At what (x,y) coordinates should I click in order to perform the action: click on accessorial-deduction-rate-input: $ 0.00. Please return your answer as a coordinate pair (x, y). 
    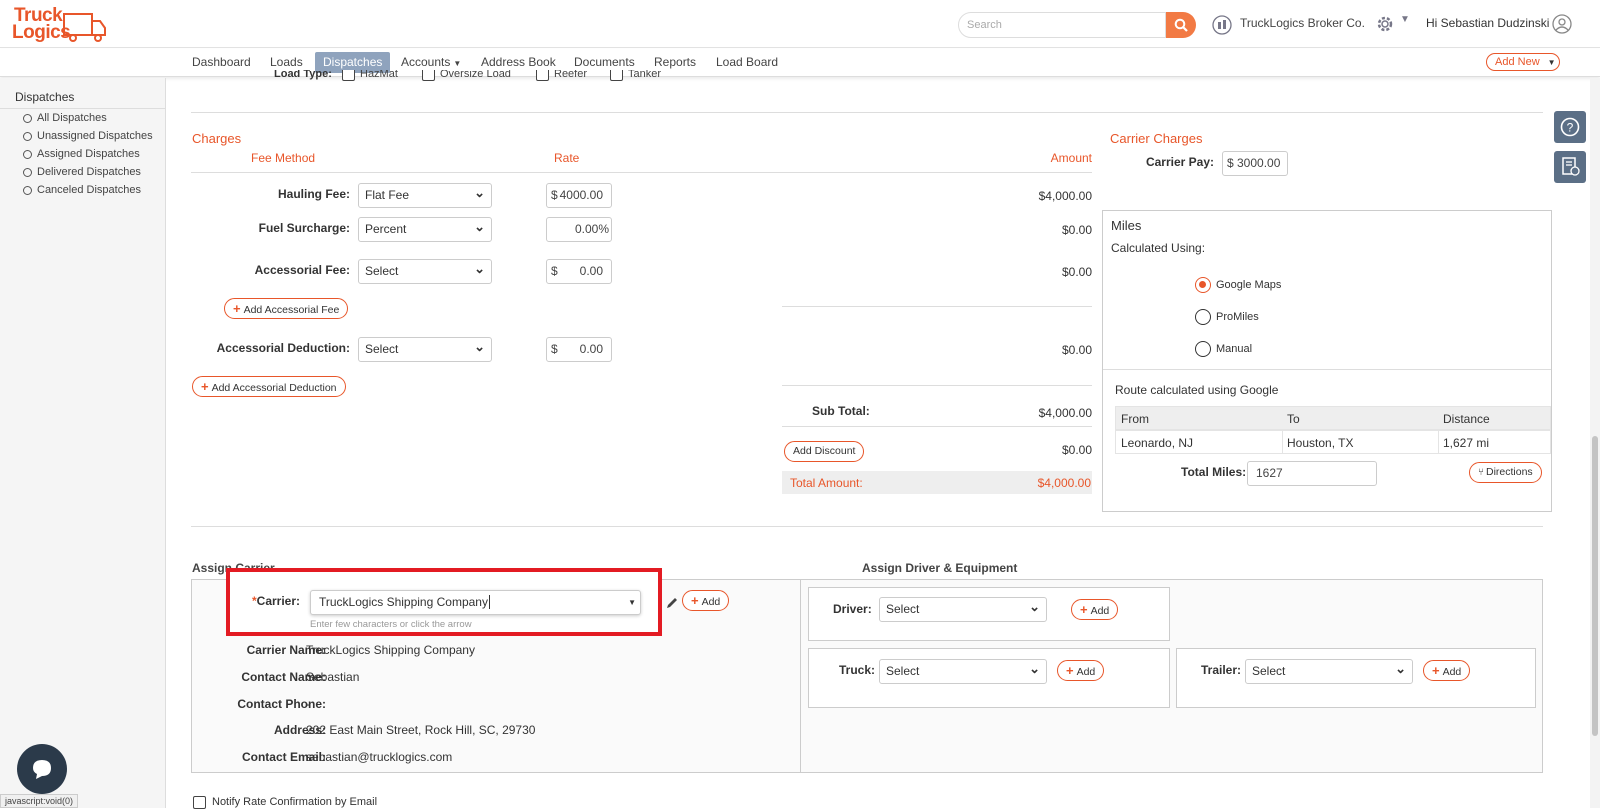
    Looking at the image, I should click on (579, 349).